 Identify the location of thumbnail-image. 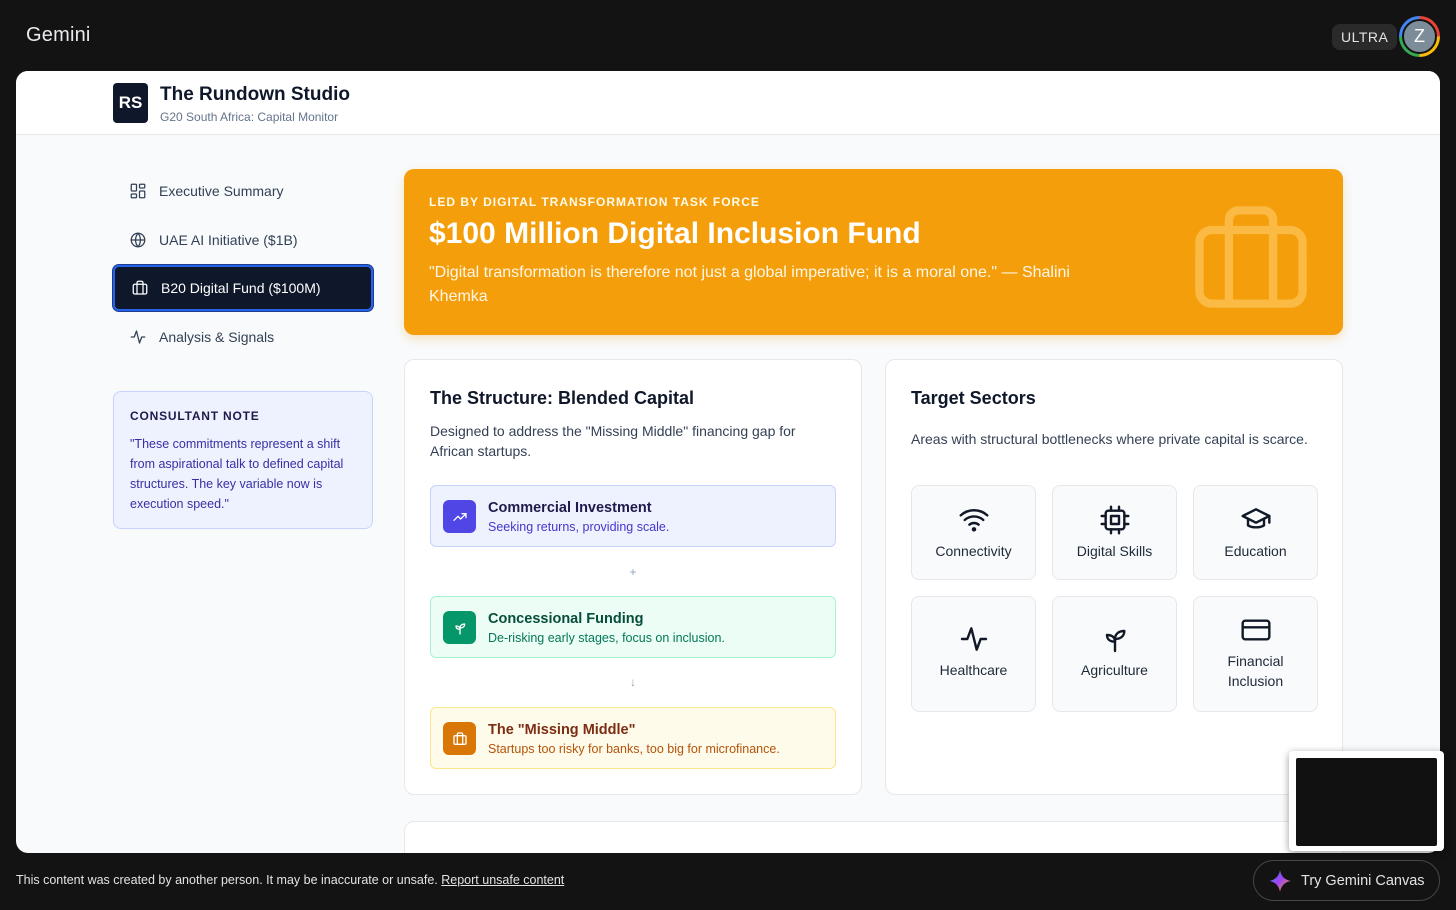
(1366, 802).